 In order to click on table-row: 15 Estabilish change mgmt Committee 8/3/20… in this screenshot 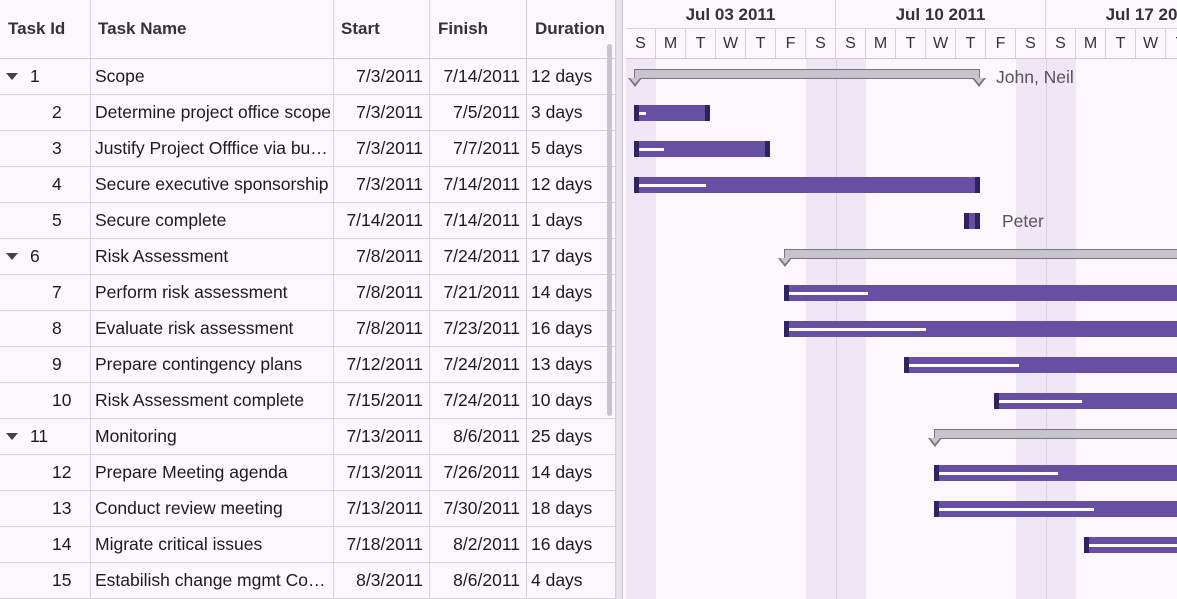, I will do `click(308, 581)`.